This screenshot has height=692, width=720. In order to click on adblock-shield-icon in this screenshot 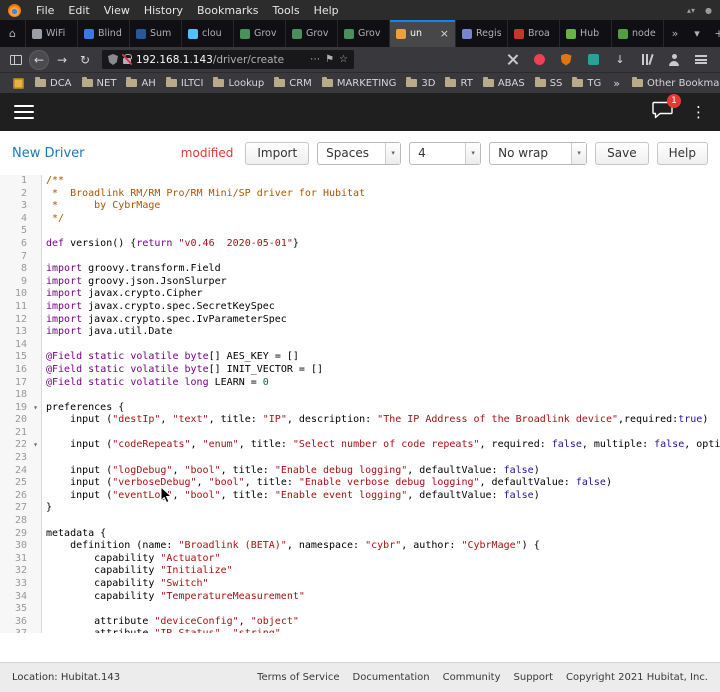, I will do `click(566, 60)`.